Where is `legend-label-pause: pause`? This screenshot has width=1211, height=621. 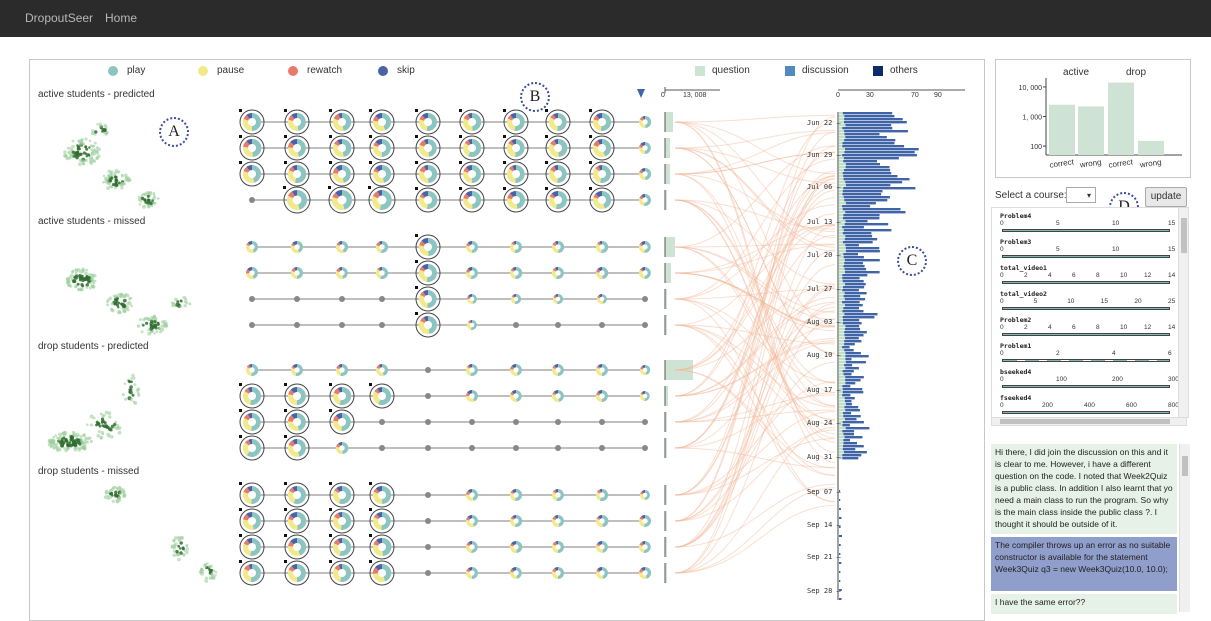 legend-label-pause: pause is located at coordinates (231, 70).